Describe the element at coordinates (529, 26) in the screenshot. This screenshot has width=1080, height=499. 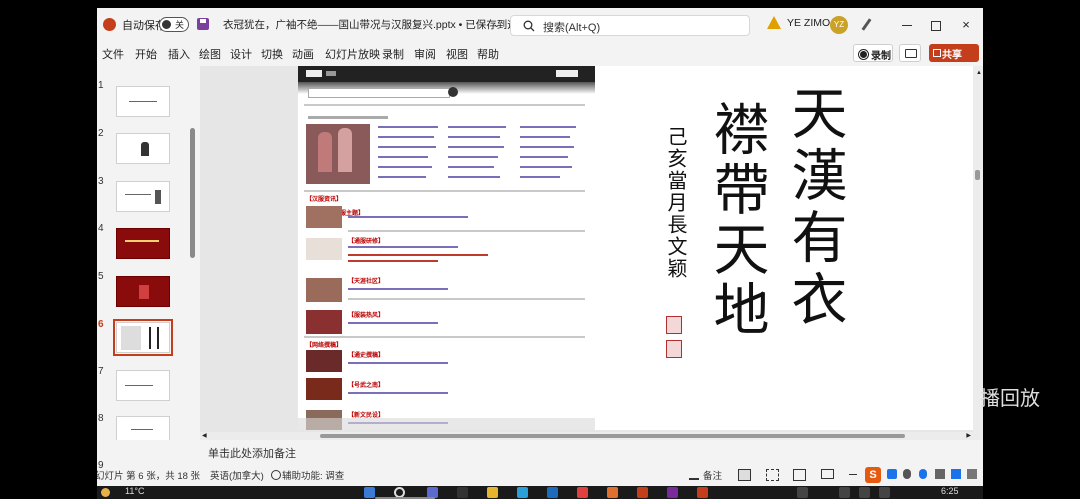
I see `search-icon` at that location.